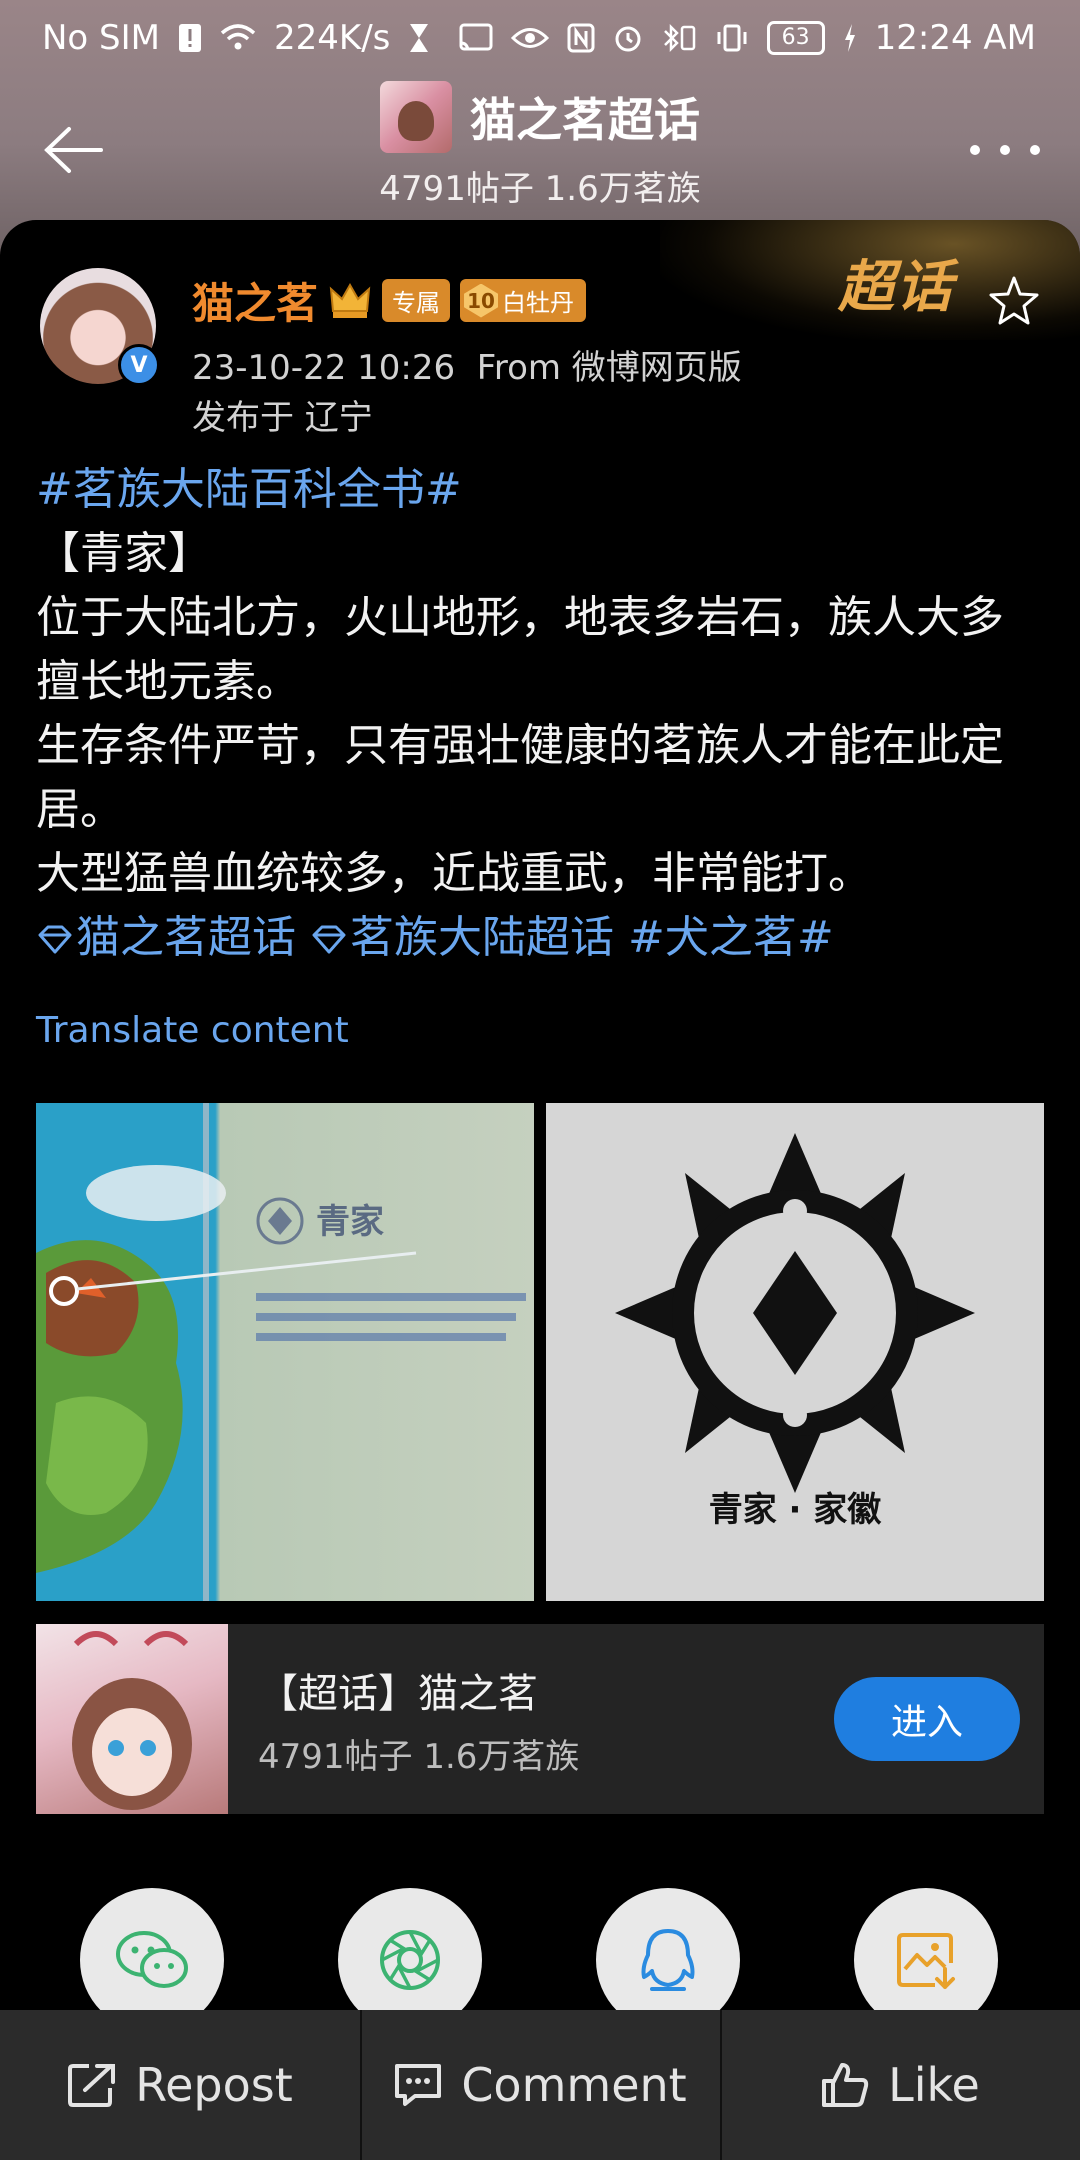  I want to click on topic-links: 猫之茗超话 茗族大陆超话 #犬之茗#, so click(541, 938).